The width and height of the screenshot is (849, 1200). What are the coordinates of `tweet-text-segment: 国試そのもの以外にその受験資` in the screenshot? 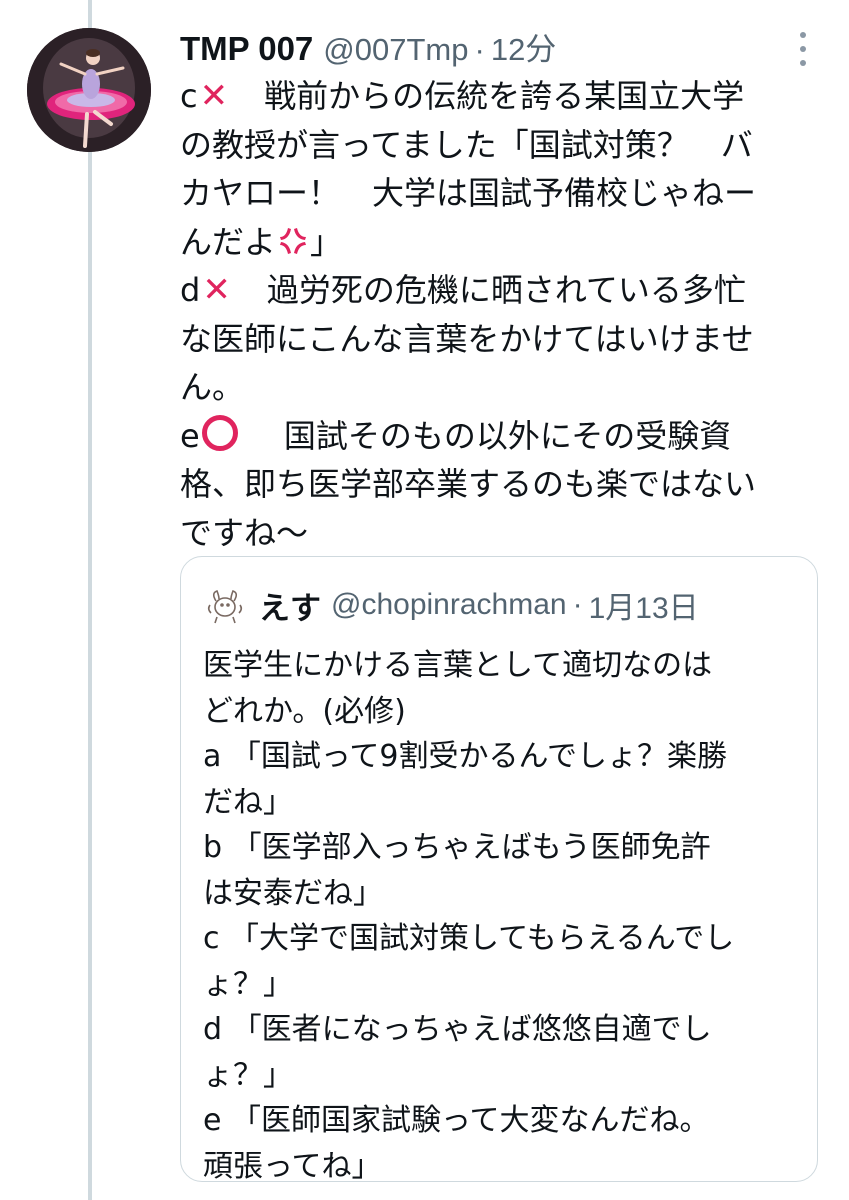 It's located at (486, 435).